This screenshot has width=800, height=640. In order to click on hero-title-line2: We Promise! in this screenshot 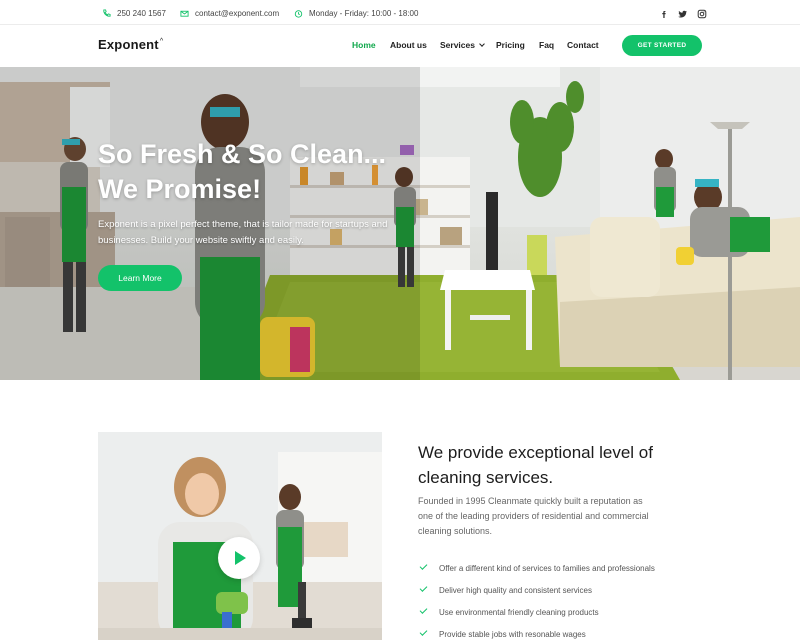, I will do `click(180, 189)`.